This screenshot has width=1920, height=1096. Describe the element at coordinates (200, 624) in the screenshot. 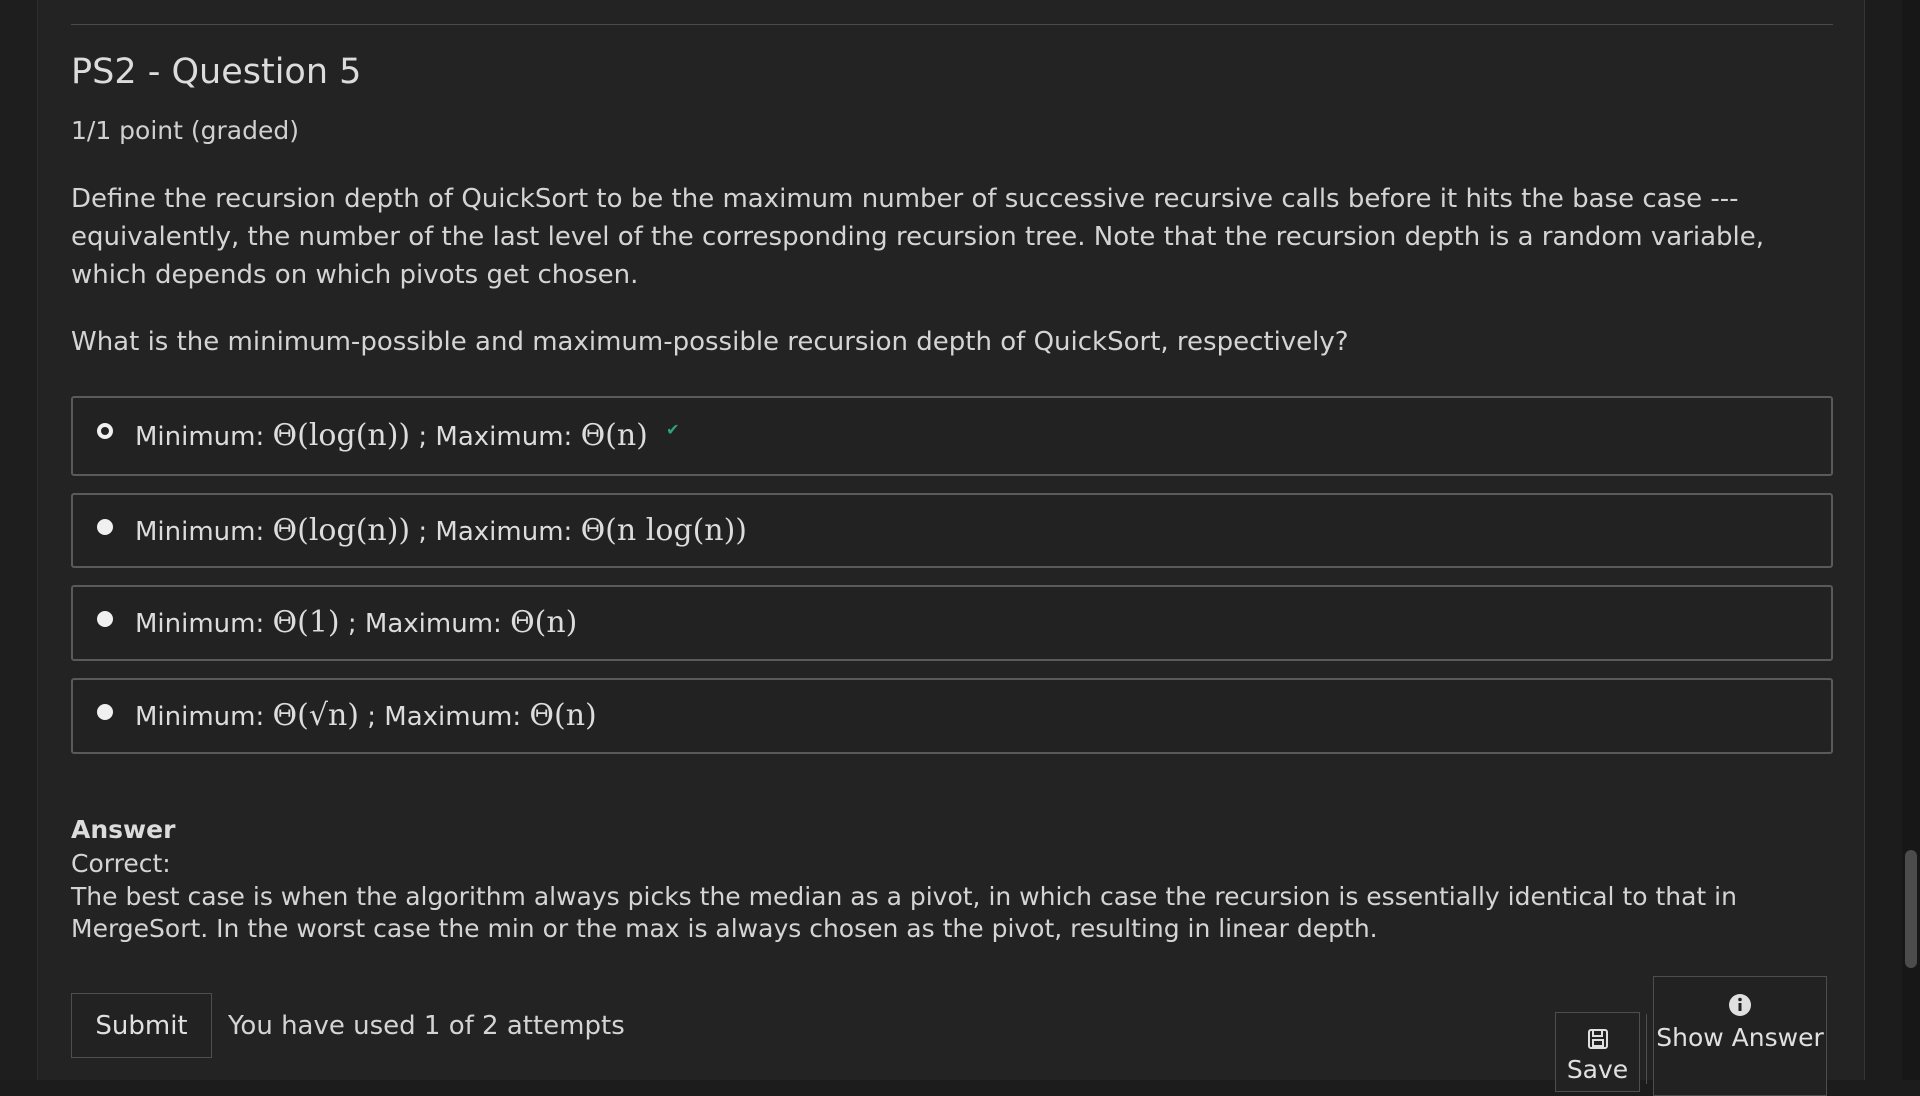

I see `choice-3-min-prefix: Minimum:` at that location.